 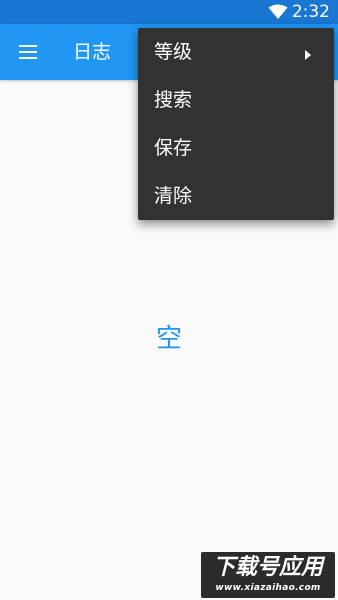 What do you see at coordinates (267, 567) in the screenshot?
I see `watermark-title: 下载号应用` at bounding box center [267, 567].